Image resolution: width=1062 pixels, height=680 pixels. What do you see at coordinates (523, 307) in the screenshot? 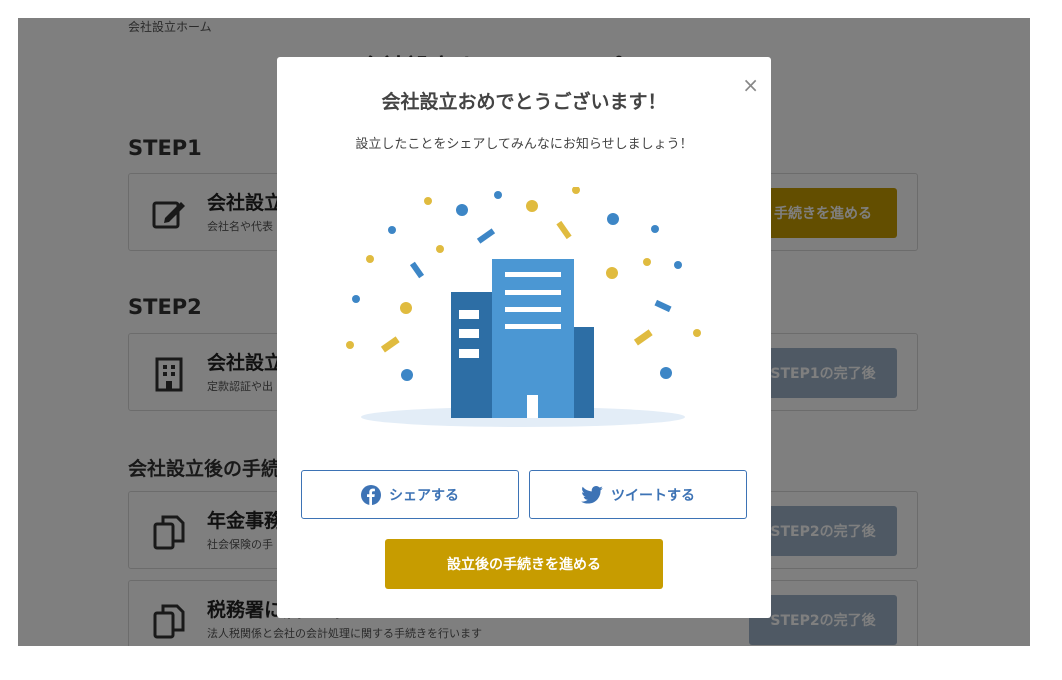
I see `celebration-building-illustration` at bounding box center [523, 307].